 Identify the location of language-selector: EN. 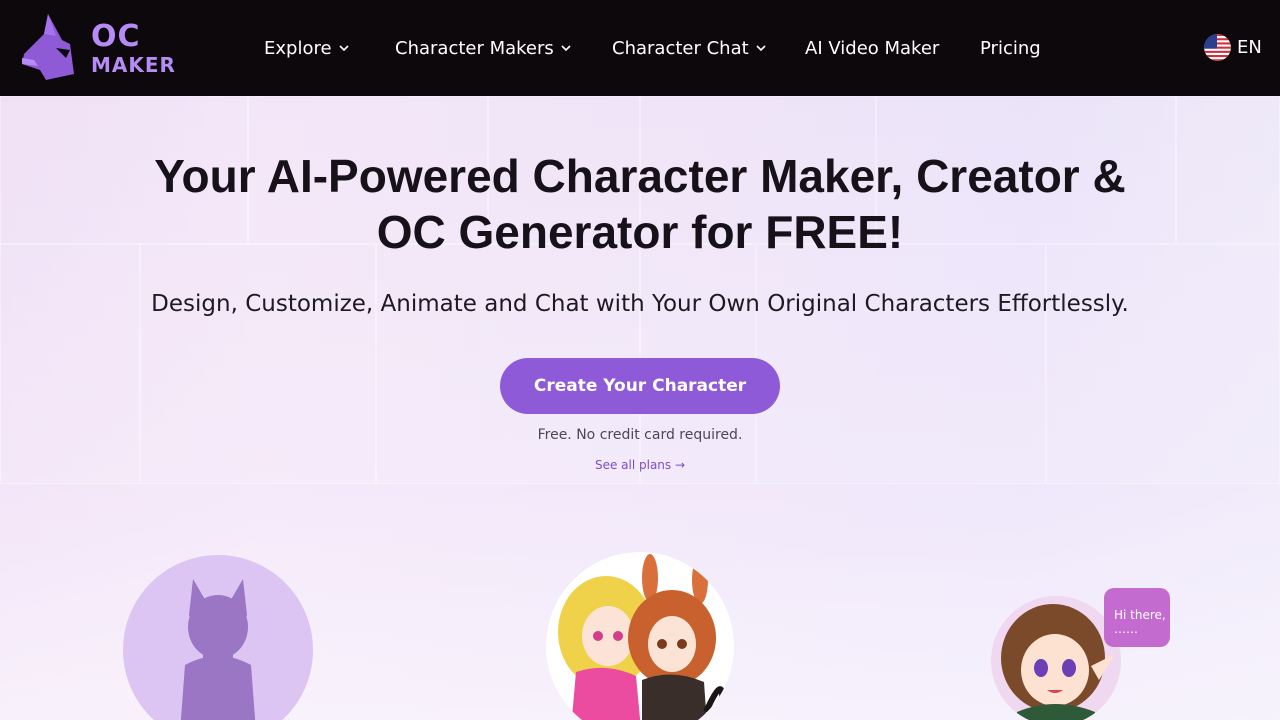
(1233, 47).